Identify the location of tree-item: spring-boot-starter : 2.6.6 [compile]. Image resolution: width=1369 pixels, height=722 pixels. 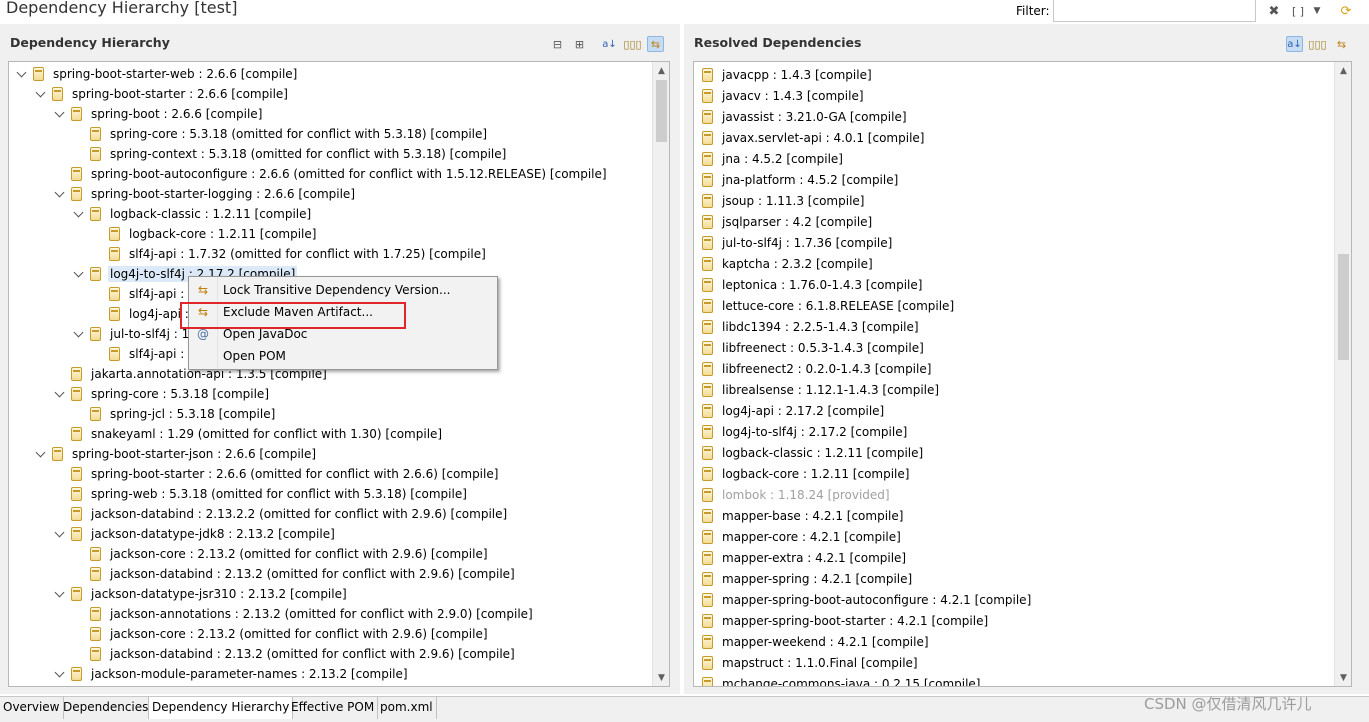
(163, 94).